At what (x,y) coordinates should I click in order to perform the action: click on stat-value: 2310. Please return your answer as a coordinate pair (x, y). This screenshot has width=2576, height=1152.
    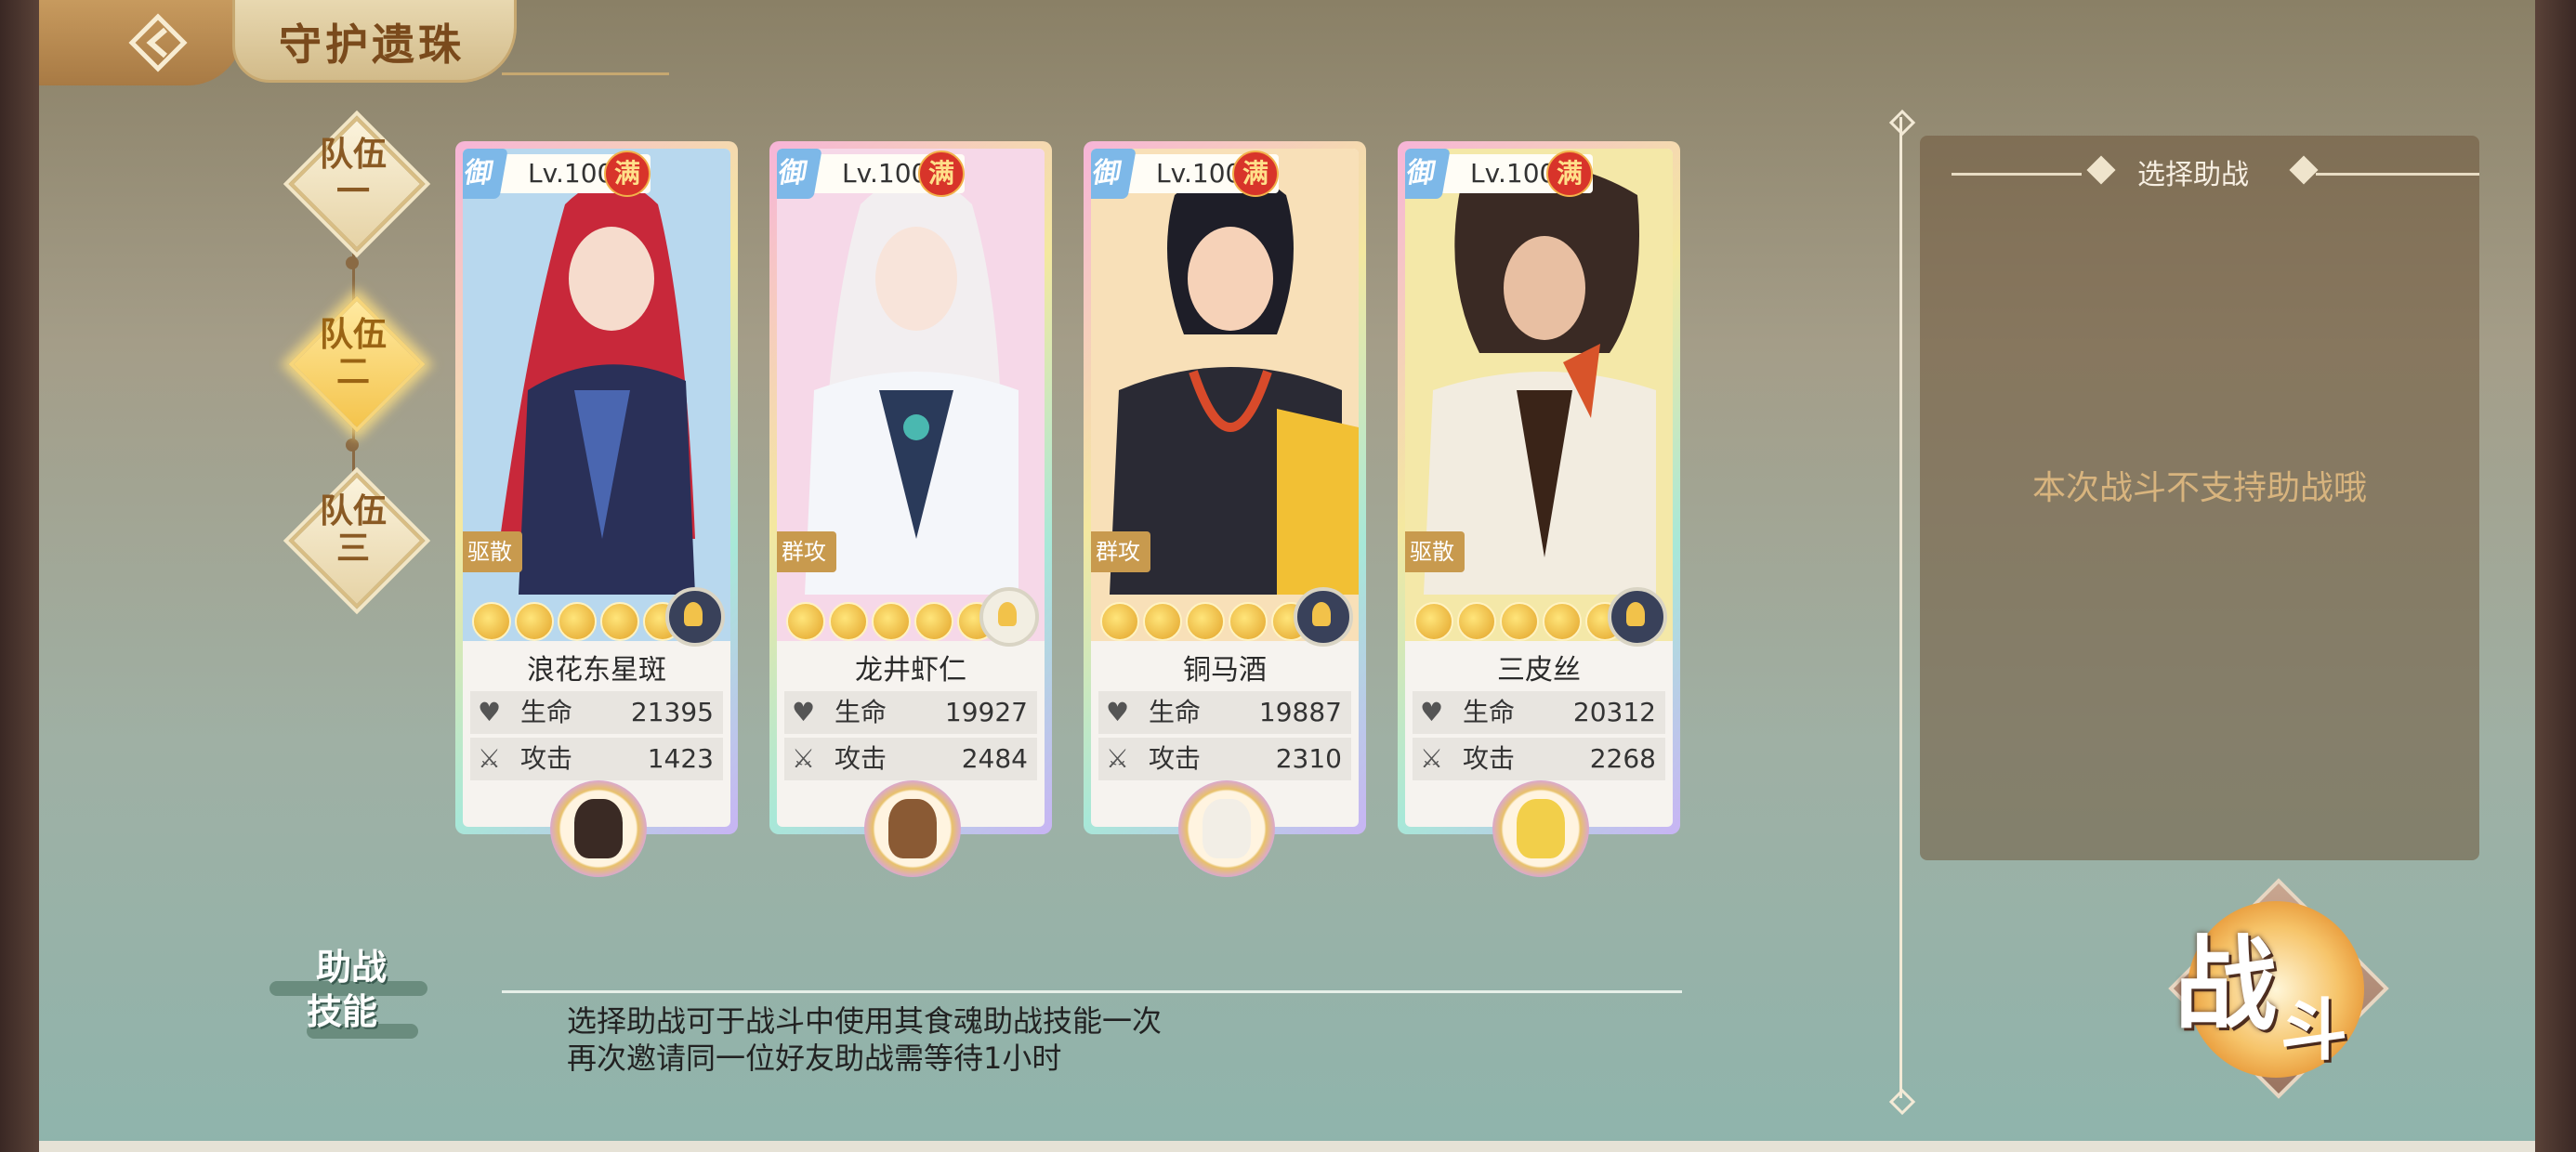
    Looking at the image, I should click on (1308, 758).